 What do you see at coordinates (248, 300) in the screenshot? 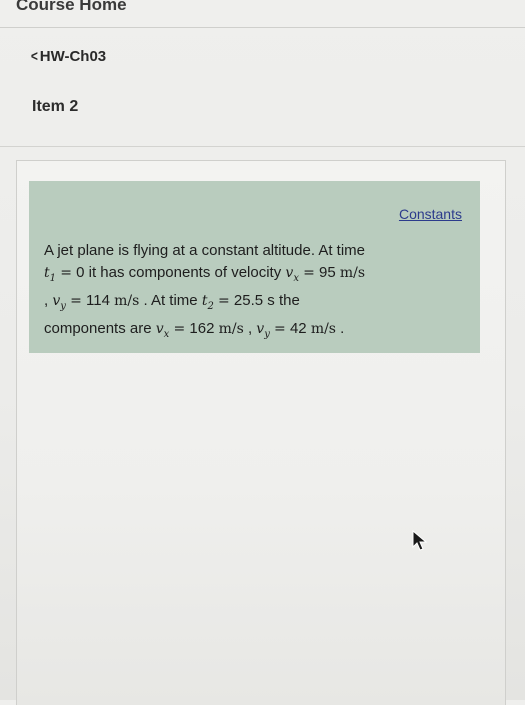
I see `t2-value: 25.5` at bounding box center [248, 300].